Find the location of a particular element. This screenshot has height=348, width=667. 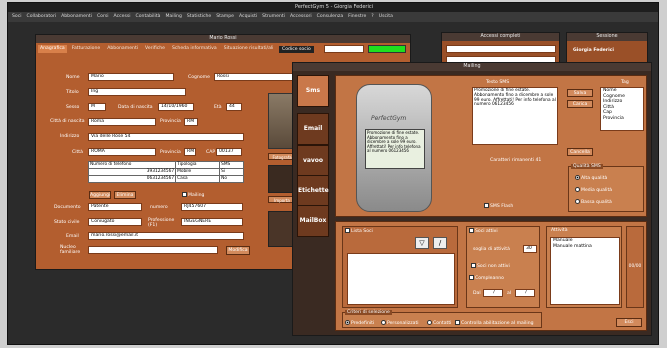

numero-field: RJ457607 is located at coordinates (212, 207).